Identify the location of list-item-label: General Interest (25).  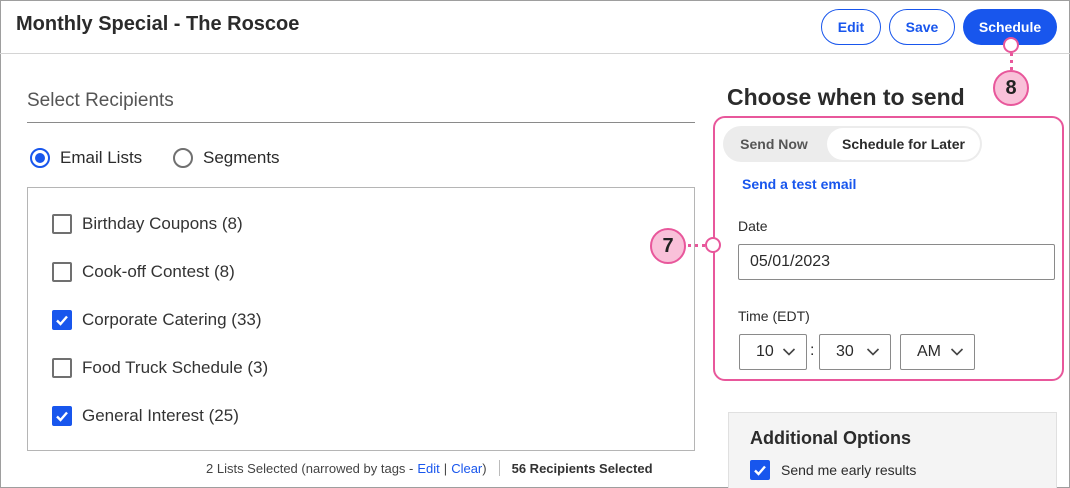
(160, 415).